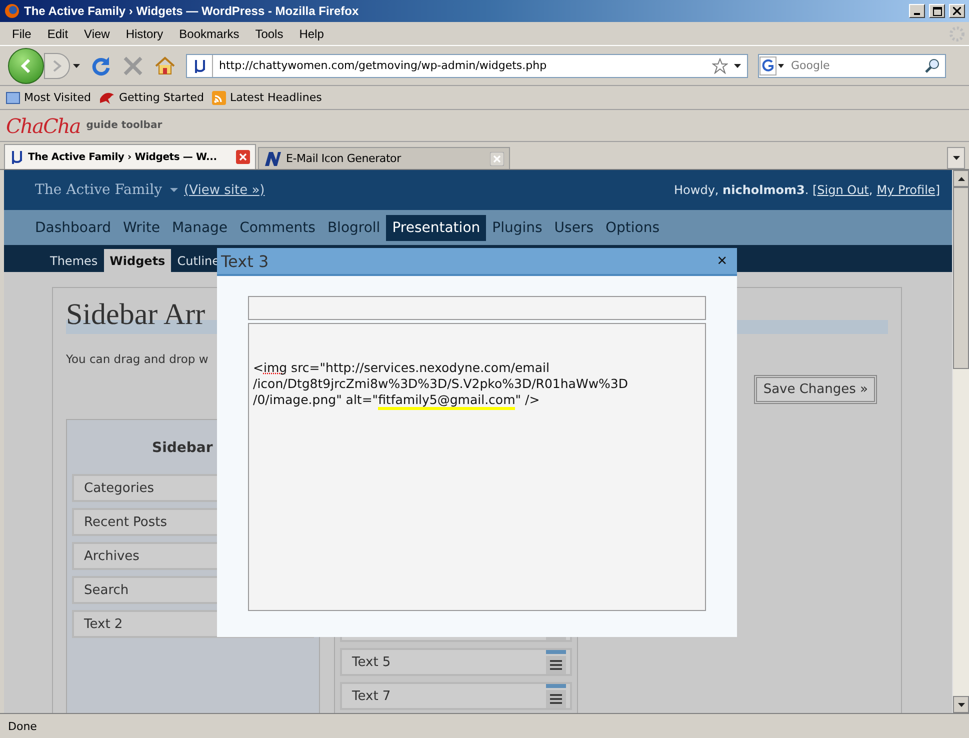  What do you see at coordinates (517, 227) in the screenshot?
I see `nav-item: Plugins` at bounding box center [517, 227].